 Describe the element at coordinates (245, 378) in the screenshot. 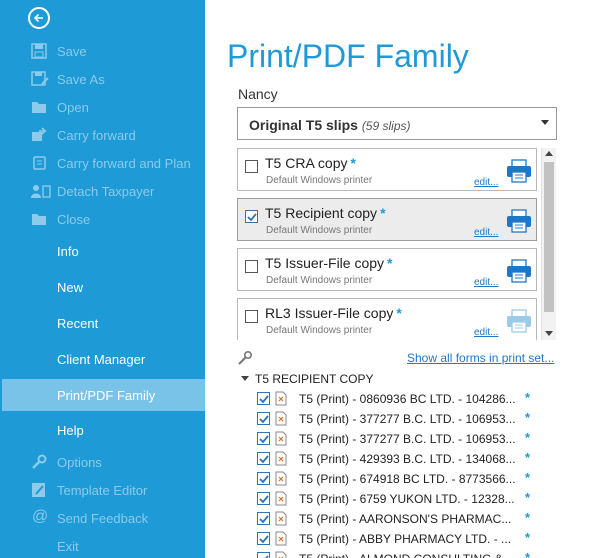

I see `collapse-triangle-icon` at that location.